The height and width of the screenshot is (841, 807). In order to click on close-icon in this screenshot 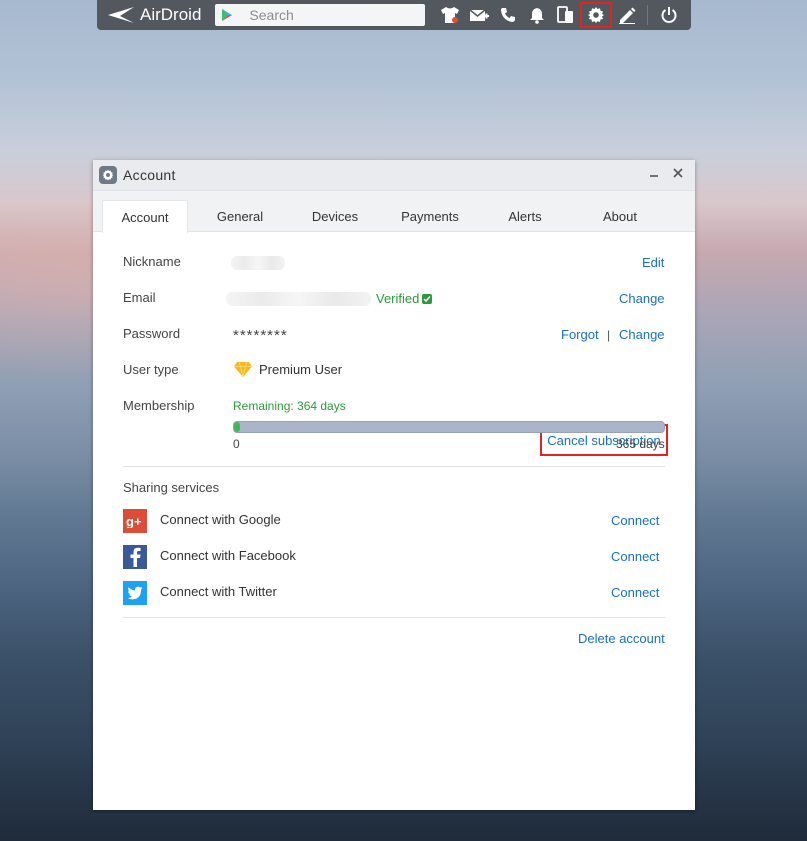, I will do `click(678, 173)`.